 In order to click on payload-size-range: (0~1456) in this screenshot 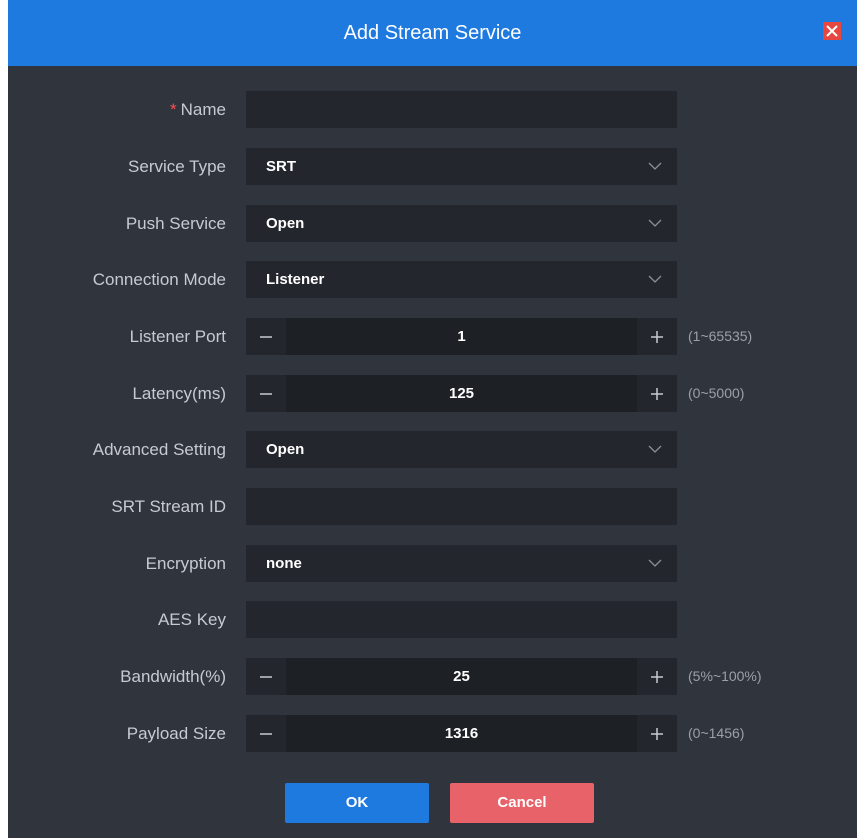, I will do `click(716, 733)`.